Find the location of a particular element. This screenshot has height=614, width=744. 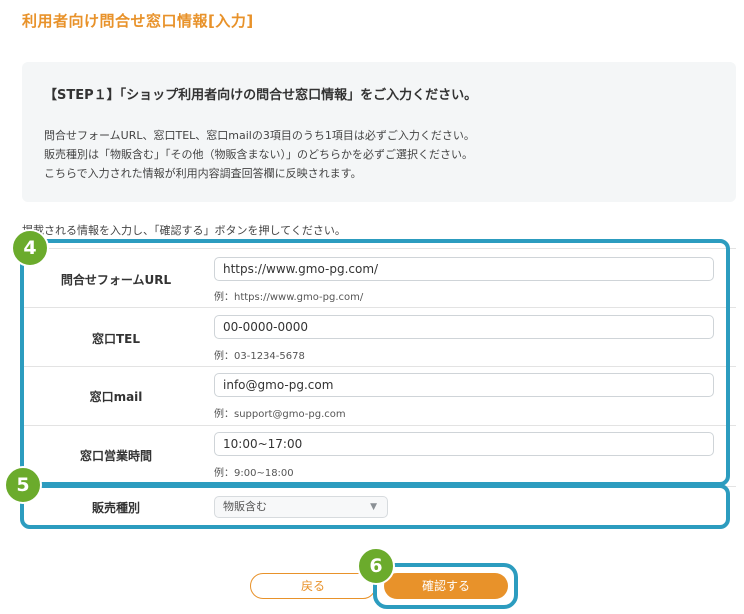

info-line: 販売種別は「物販含む」「その他（物販含まない）」のどちらかを必ずご選択ください。 is located at coordinates (258, 154).